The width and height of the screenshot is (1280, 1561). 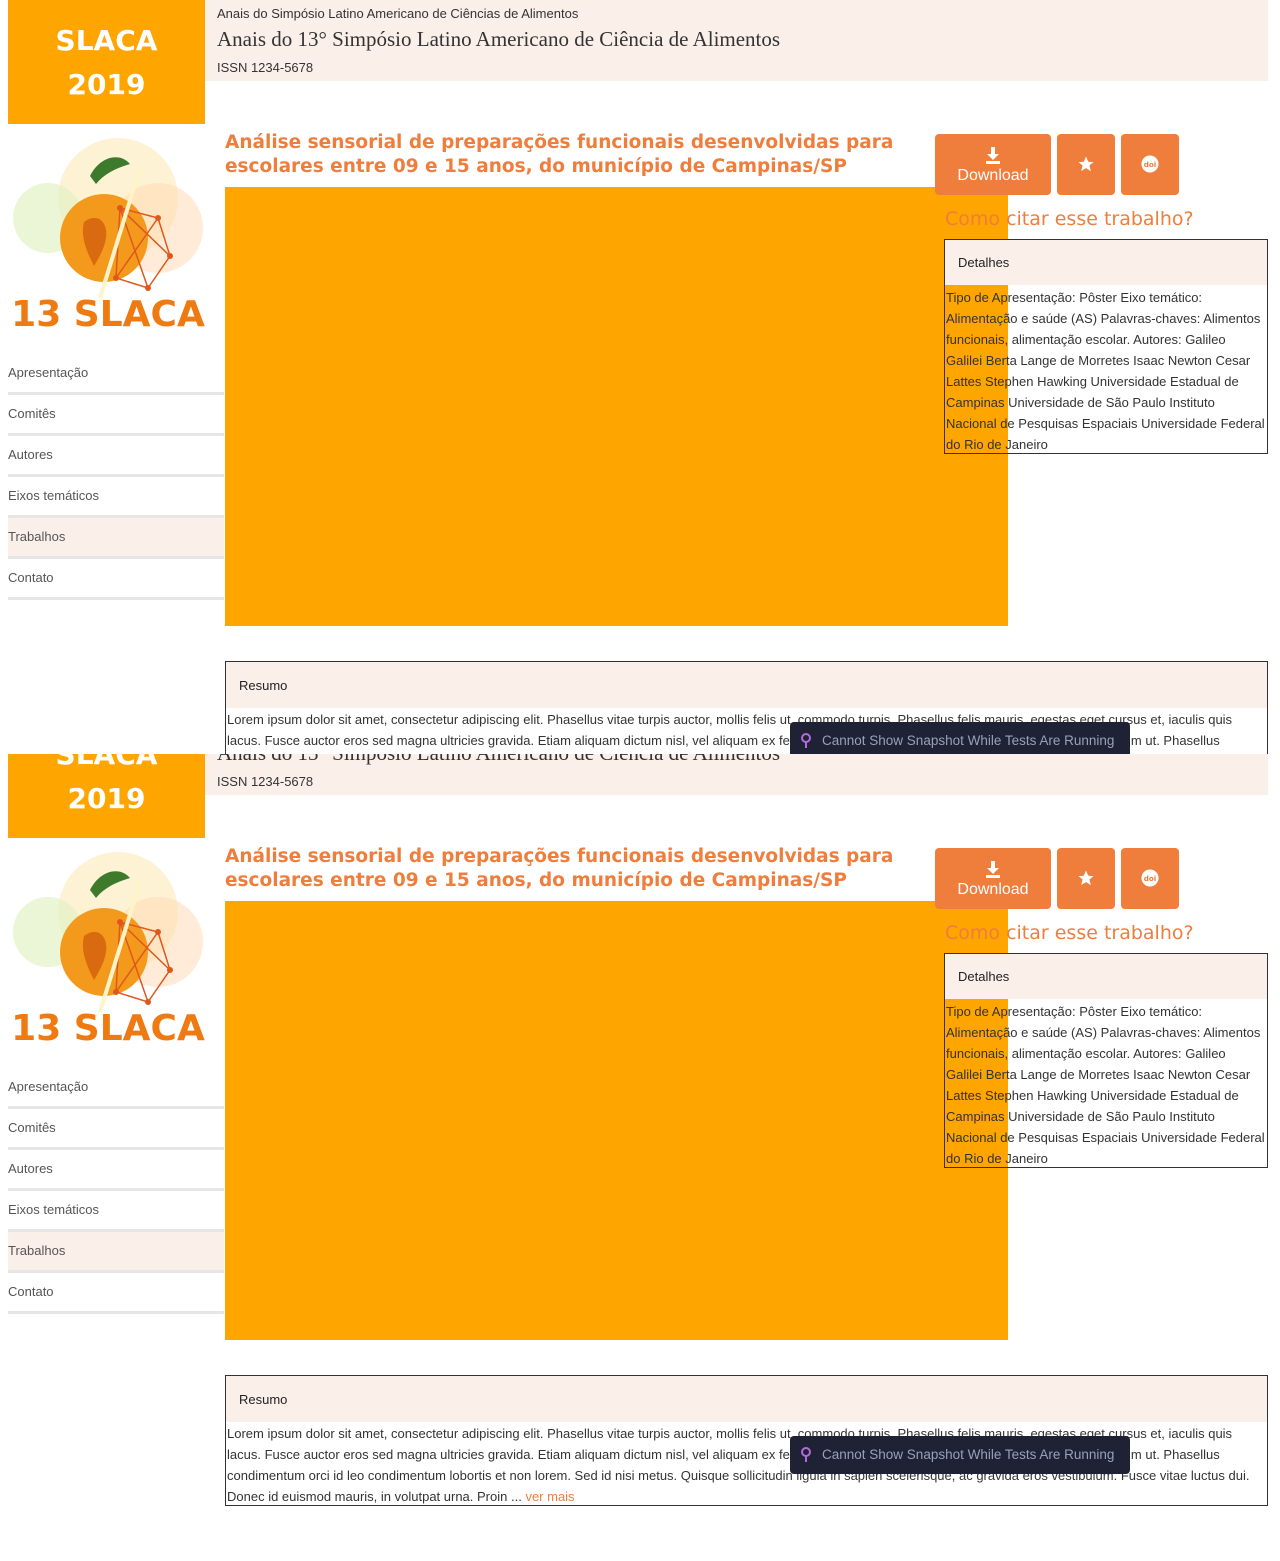 I want to click on see-more-link: ver mais, so click(x=549, y=1496).